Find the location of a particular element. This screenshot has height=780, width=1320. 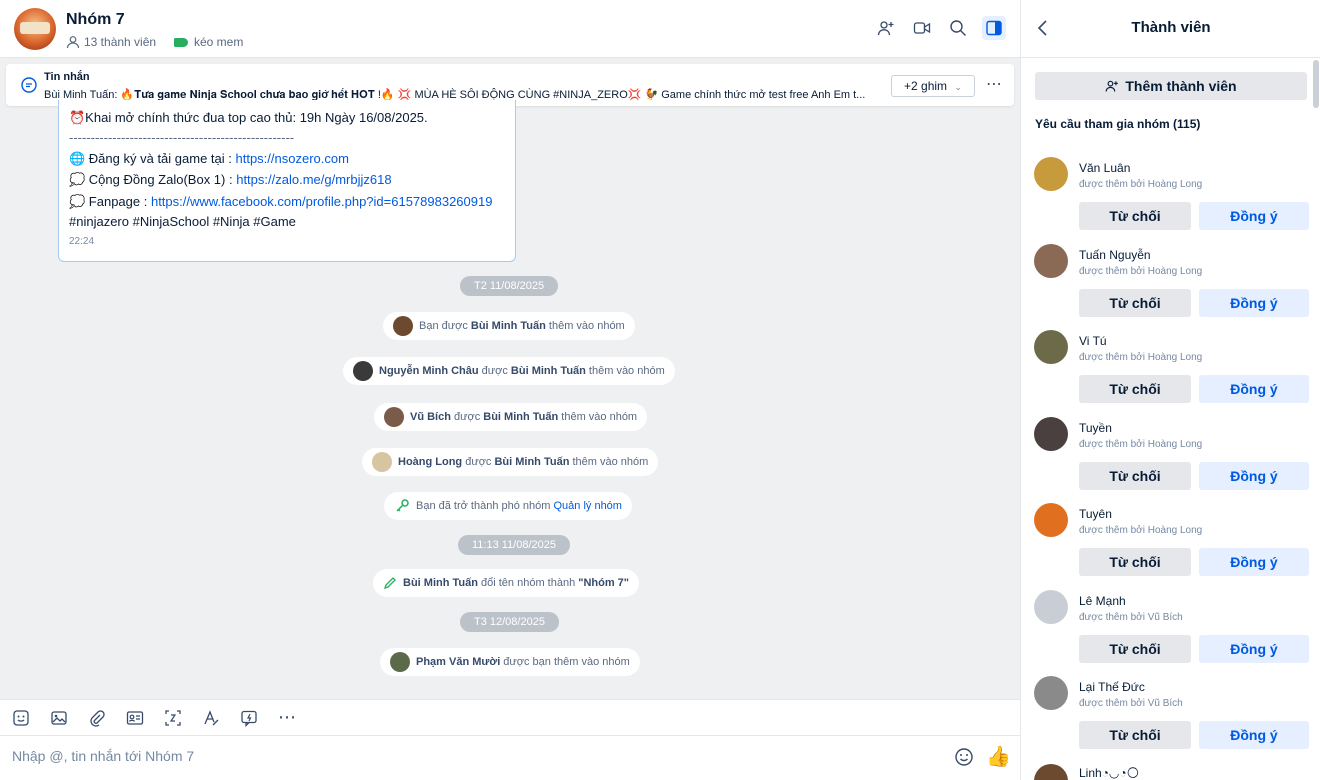

tag-text: kéo mem is located at coordinates (219, 42).